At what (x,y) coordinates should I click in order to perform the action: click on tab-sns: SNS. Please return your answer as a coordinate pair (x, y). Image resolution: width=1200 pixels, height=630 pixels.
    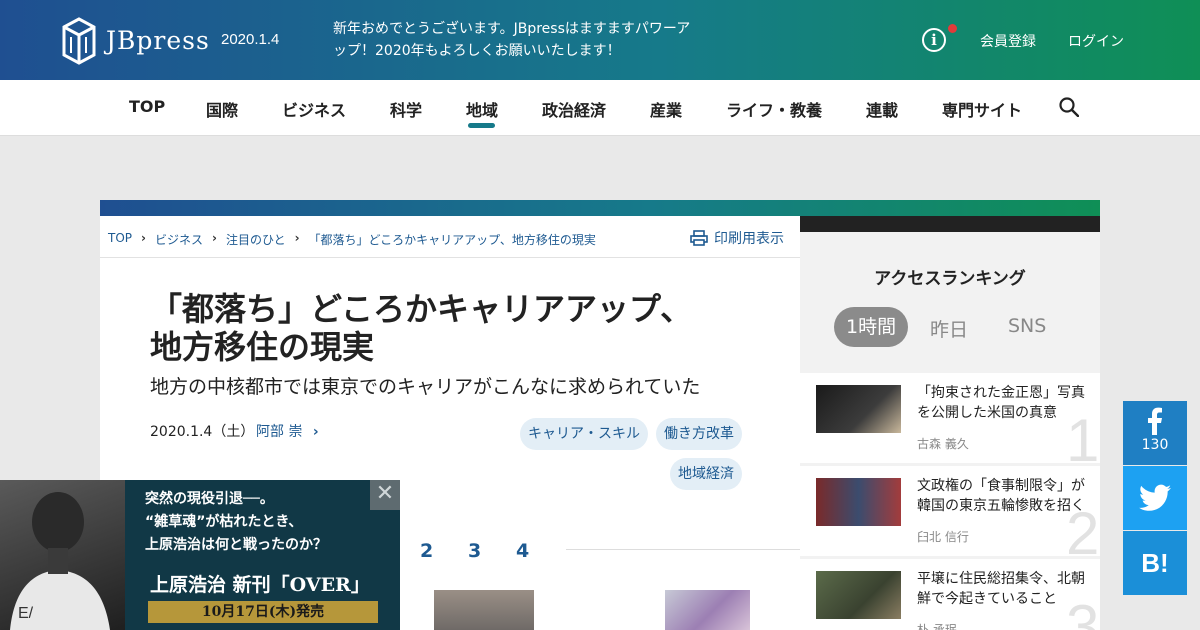
    Looking at the image, I should click on (1027, 326).